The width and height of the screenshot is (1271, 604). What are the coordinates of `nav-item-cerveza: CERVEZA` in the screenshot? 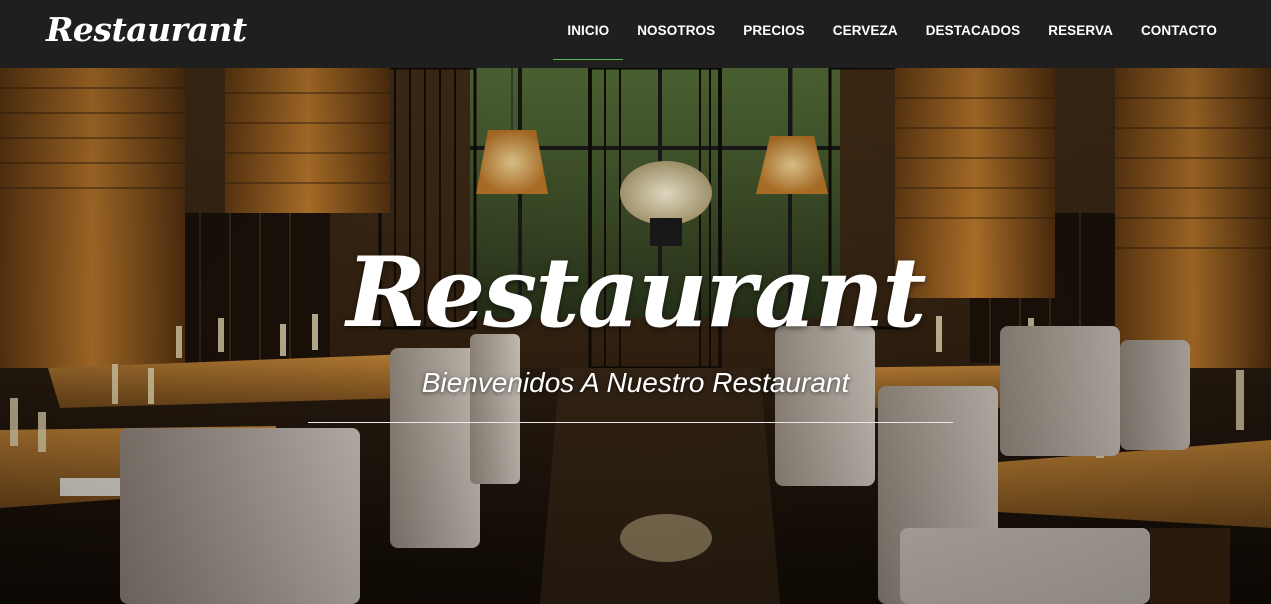 It's located at (865, 30).